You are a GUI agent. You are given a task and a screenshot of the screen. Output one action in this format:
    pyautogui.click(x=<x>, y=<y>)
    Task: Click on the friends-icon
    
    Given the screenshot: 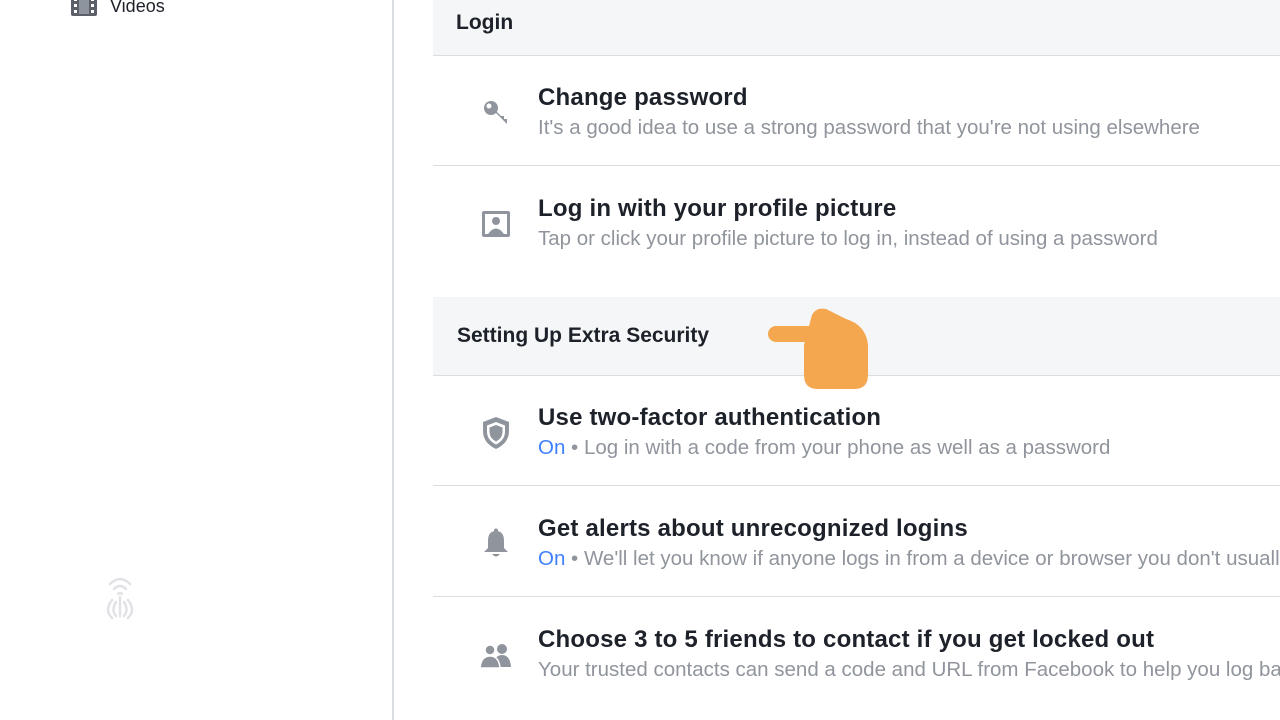 What is the action you would take?
    pyautogui.click(x=496, y=655)
    